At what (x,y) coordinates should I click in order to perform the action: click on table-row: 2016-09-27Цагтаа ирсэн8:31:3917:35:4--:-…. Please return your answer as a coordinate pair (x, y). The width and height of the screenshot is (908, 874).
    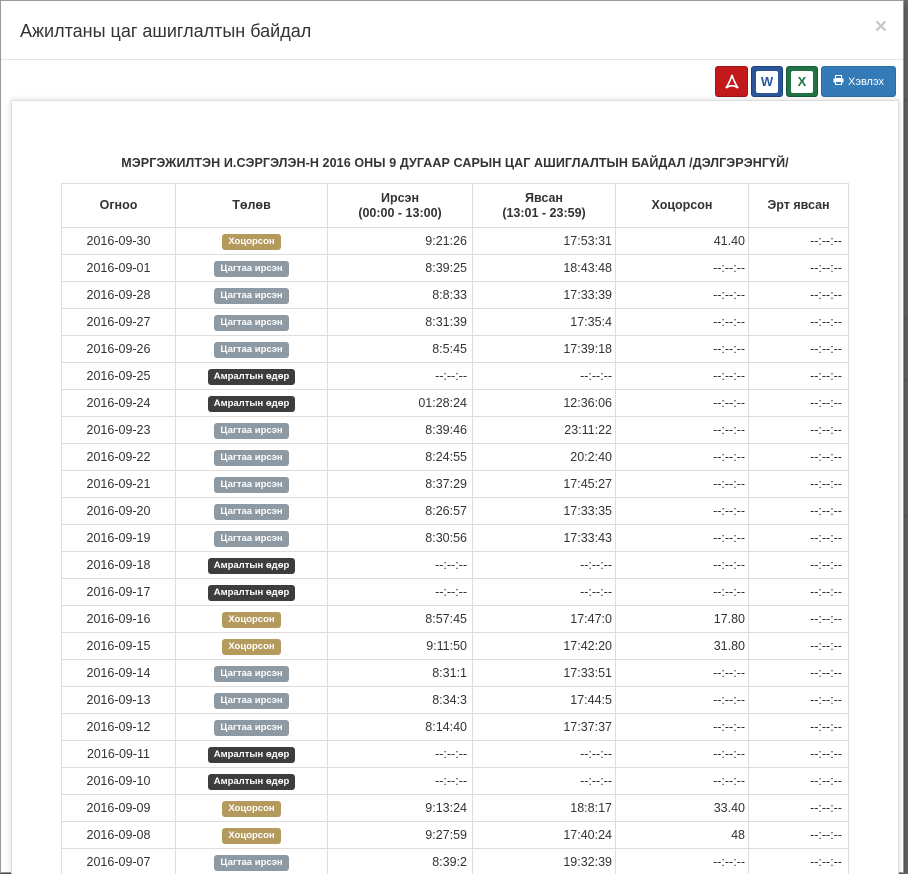
    Looking at the image, I should click on (455, 322).